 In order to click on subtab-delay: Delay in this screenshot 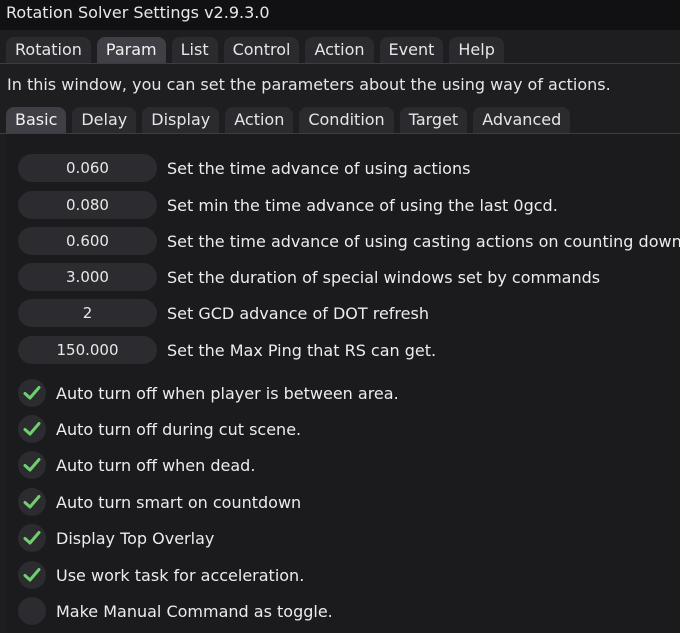, I will do `click(104, 120)`.